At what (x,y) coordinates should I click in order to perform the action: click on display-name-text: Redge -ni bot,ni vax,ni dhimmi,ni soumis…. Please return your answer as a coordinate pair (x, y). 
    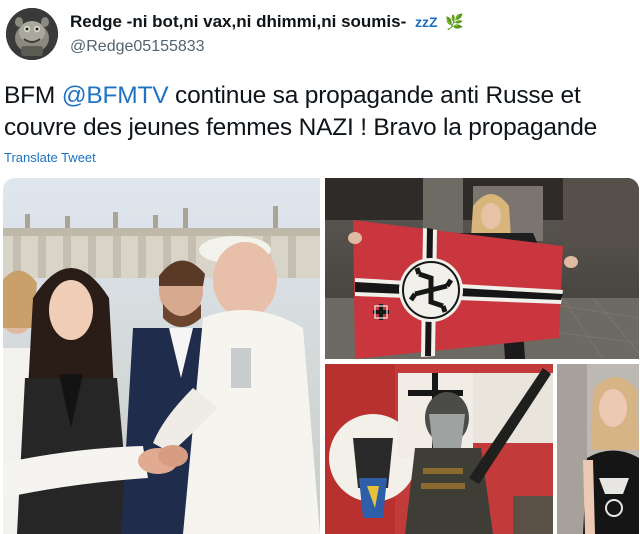
    Looking at the image, I should click on (238, 21).